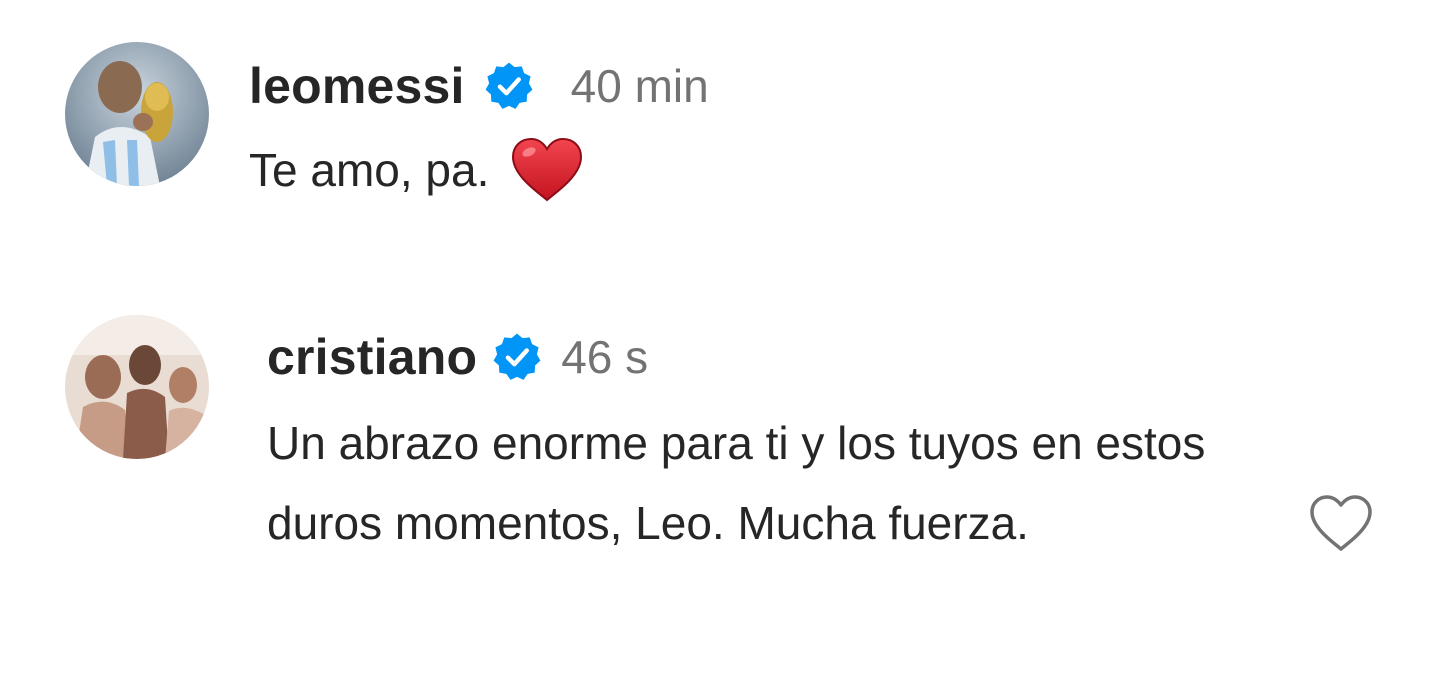 This screenshot has height=684, width=1440. I want to click on comment-timestamp: 46 s, so click(605, 357).